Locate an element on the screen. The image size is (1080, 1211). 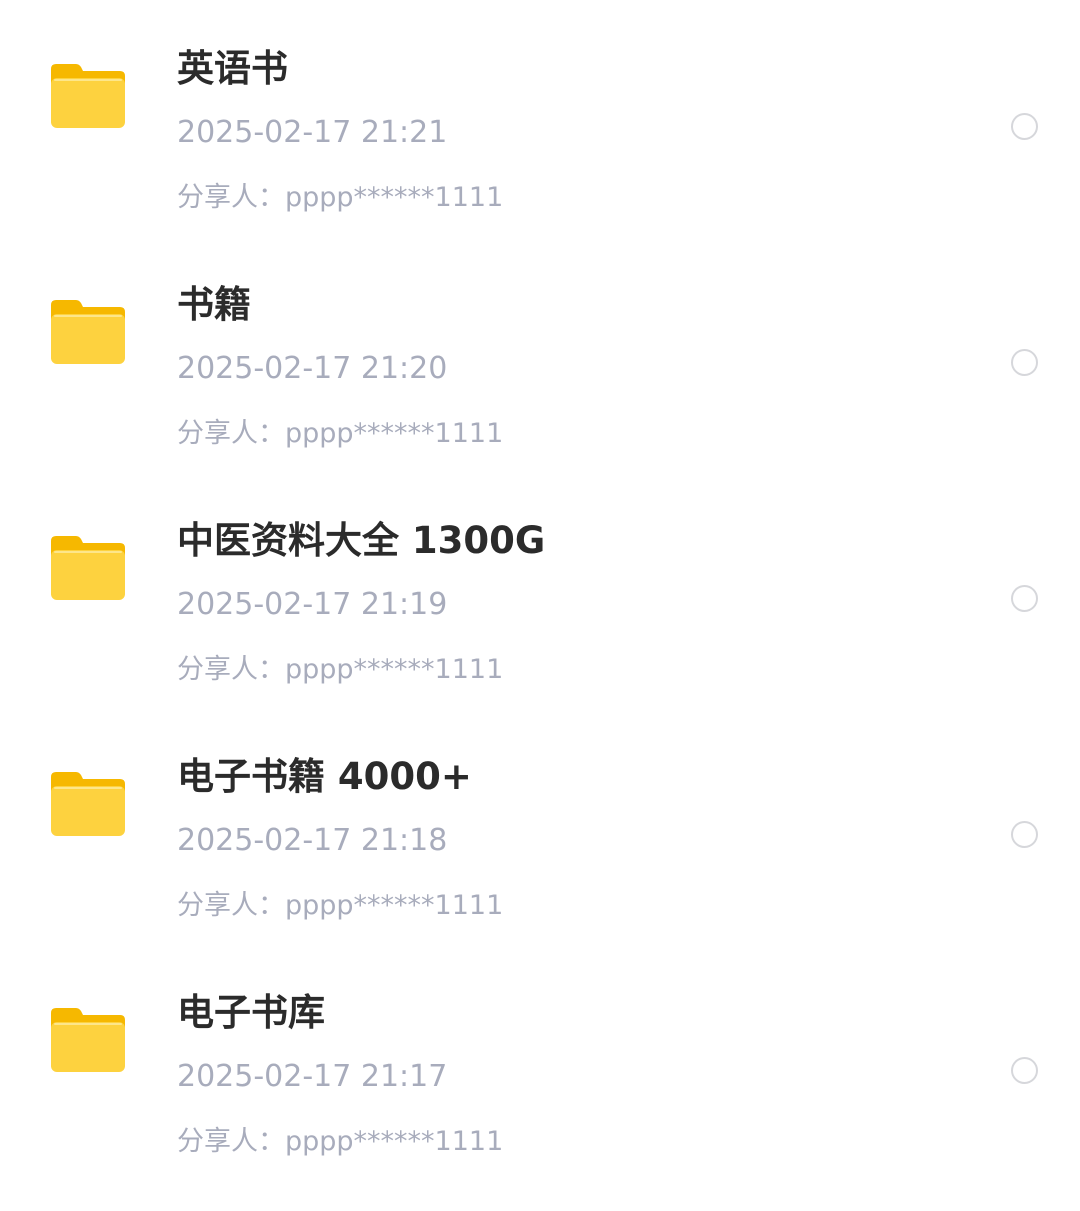
file-name: 电子书库 is located at coordinates (251, 1012).